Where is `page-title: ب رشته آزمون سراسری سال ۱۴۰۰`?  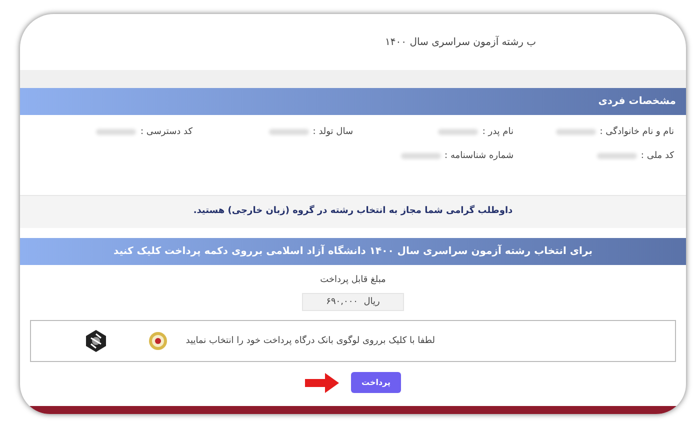
page-title: ب رشته آزمون سراسری سال ۱۴۰۰ is located at coordinates (460, 42).